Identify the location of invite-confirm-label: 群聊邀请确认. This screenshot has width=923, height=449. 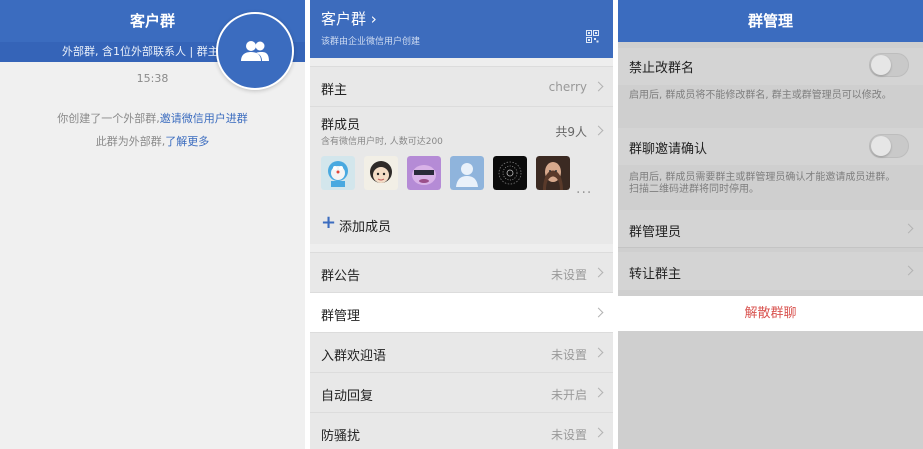
(668, 149).